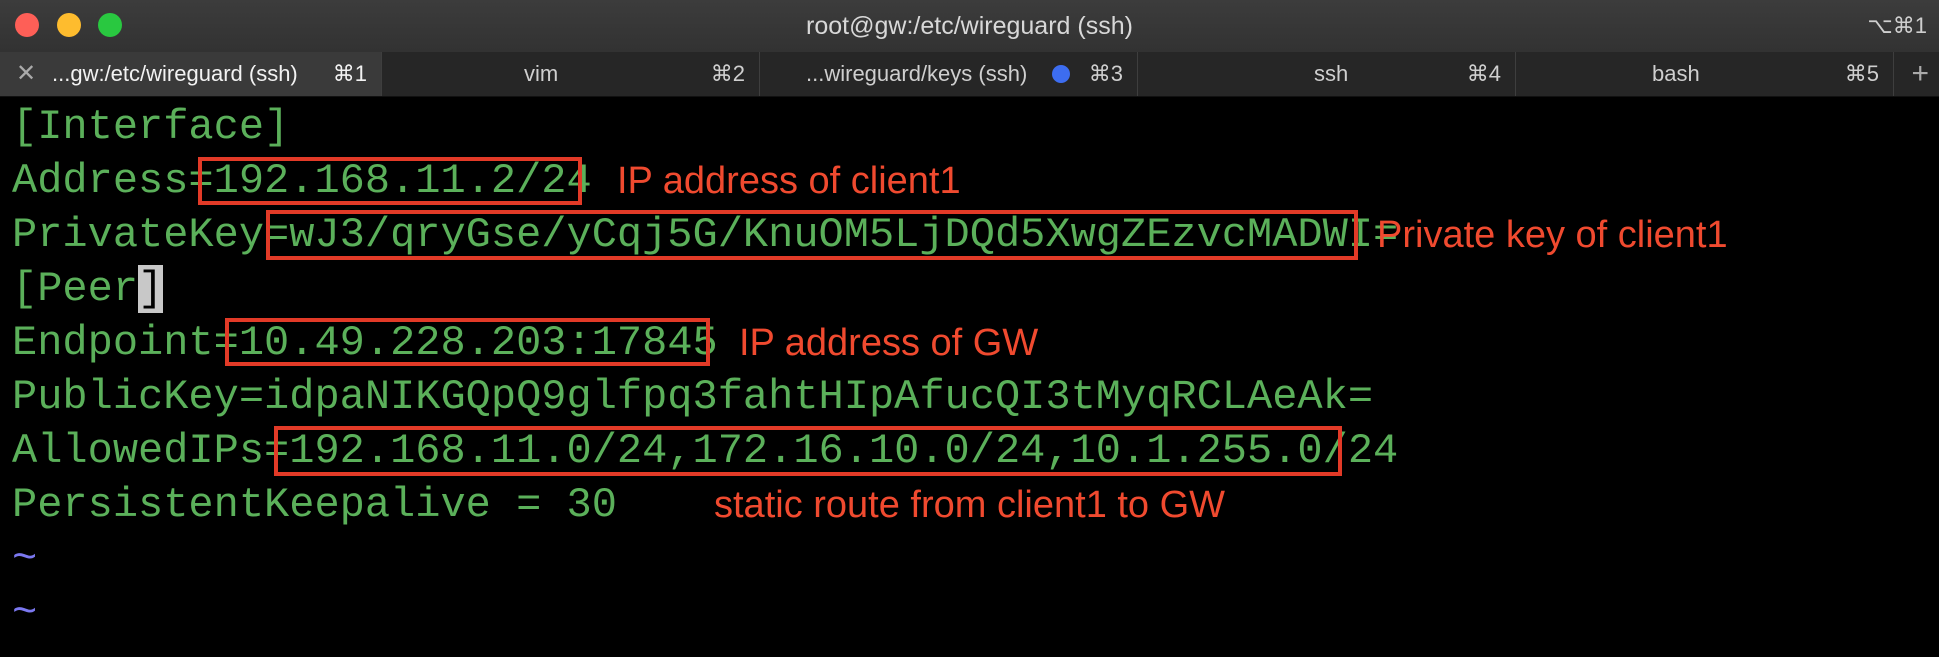 The height and width of the screenshot is (657, 1939). Describe the element at coordinates (1552, 235) in the screenshot. I see `annotation-privatekey: Private key of client1` at that location.